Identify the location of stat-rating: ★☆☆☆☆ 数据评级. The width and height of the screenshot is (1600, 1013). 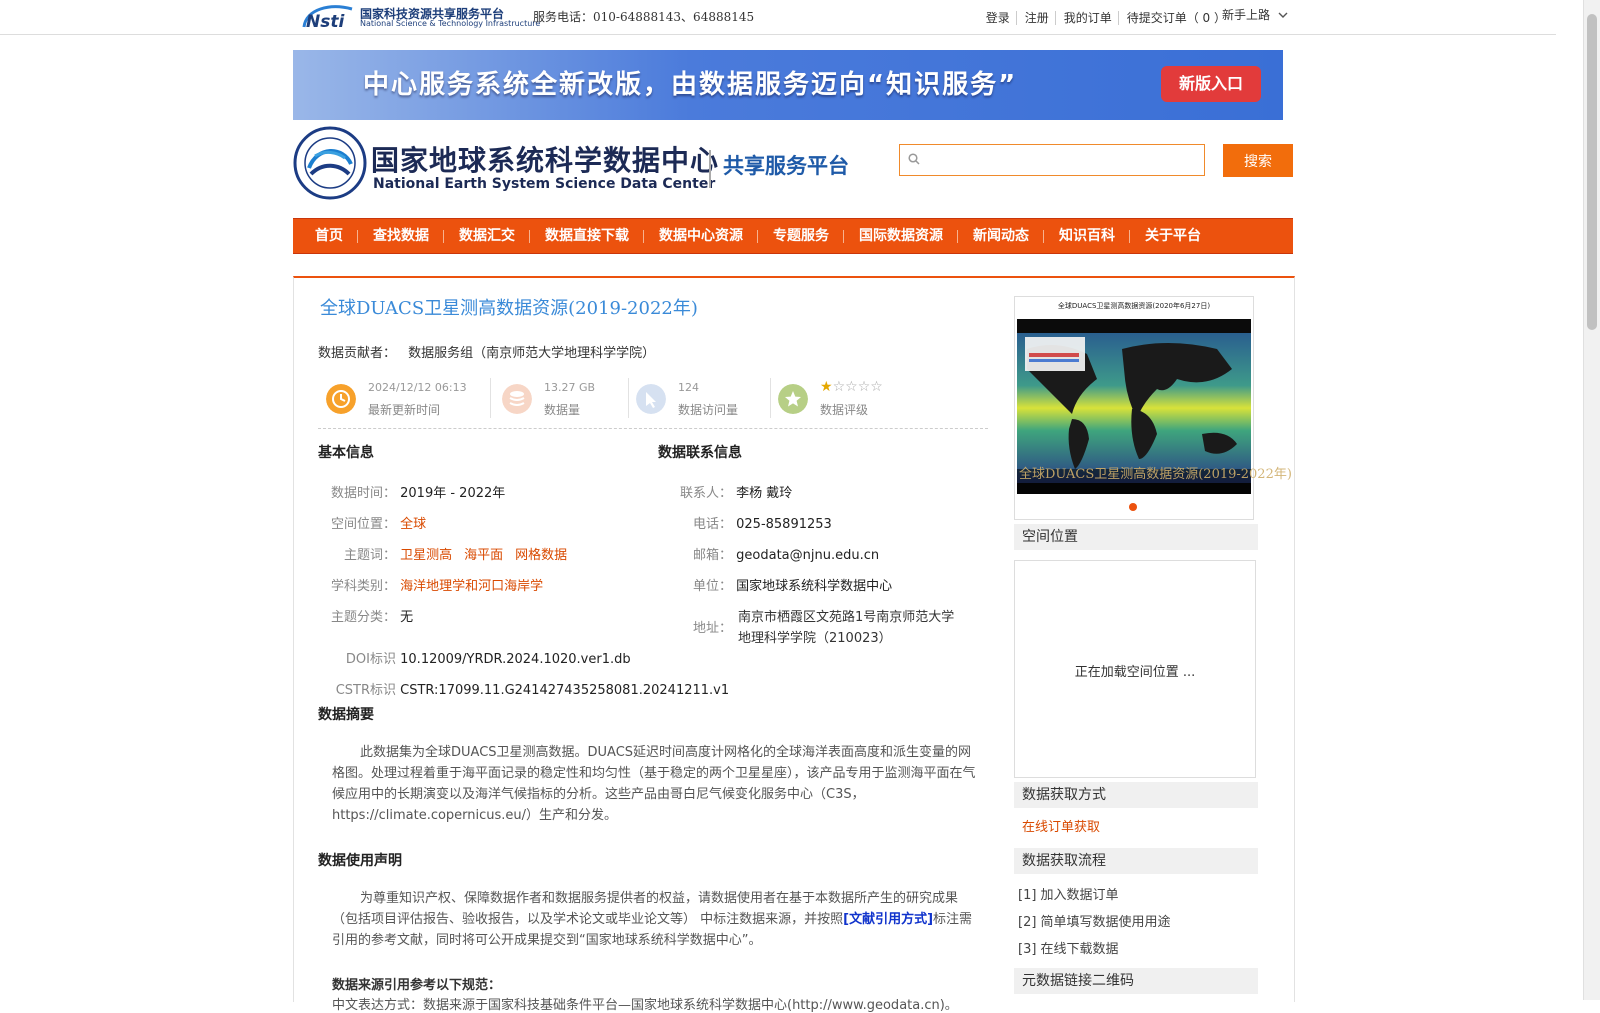
(845, 398).